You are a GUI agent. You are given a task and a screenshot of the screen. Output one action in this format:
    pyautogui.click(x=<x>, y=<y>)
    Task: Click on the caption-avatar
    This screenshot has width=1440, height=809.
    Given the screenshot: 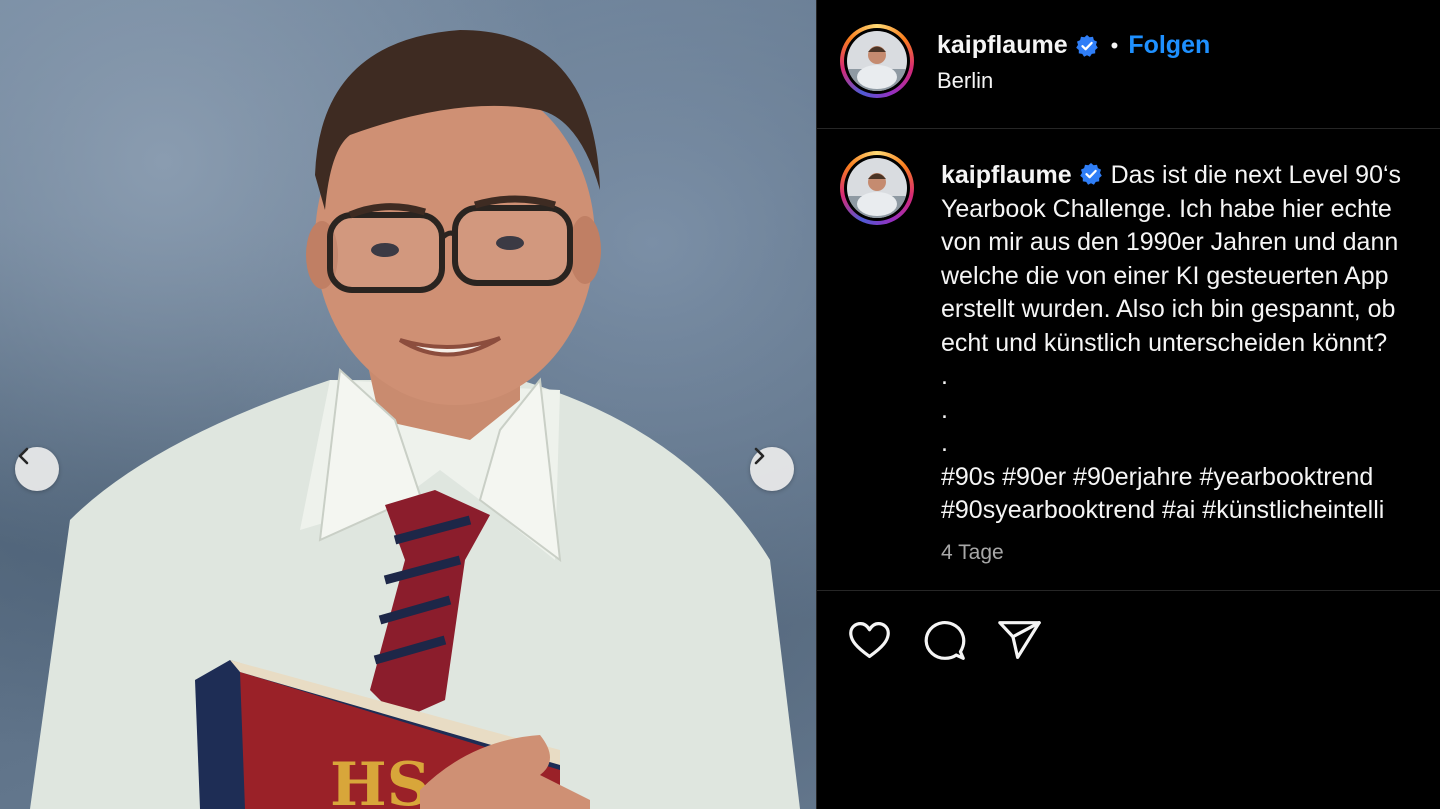 What is the action you would take?
    pyautogui.click(x=877, y=188)
    